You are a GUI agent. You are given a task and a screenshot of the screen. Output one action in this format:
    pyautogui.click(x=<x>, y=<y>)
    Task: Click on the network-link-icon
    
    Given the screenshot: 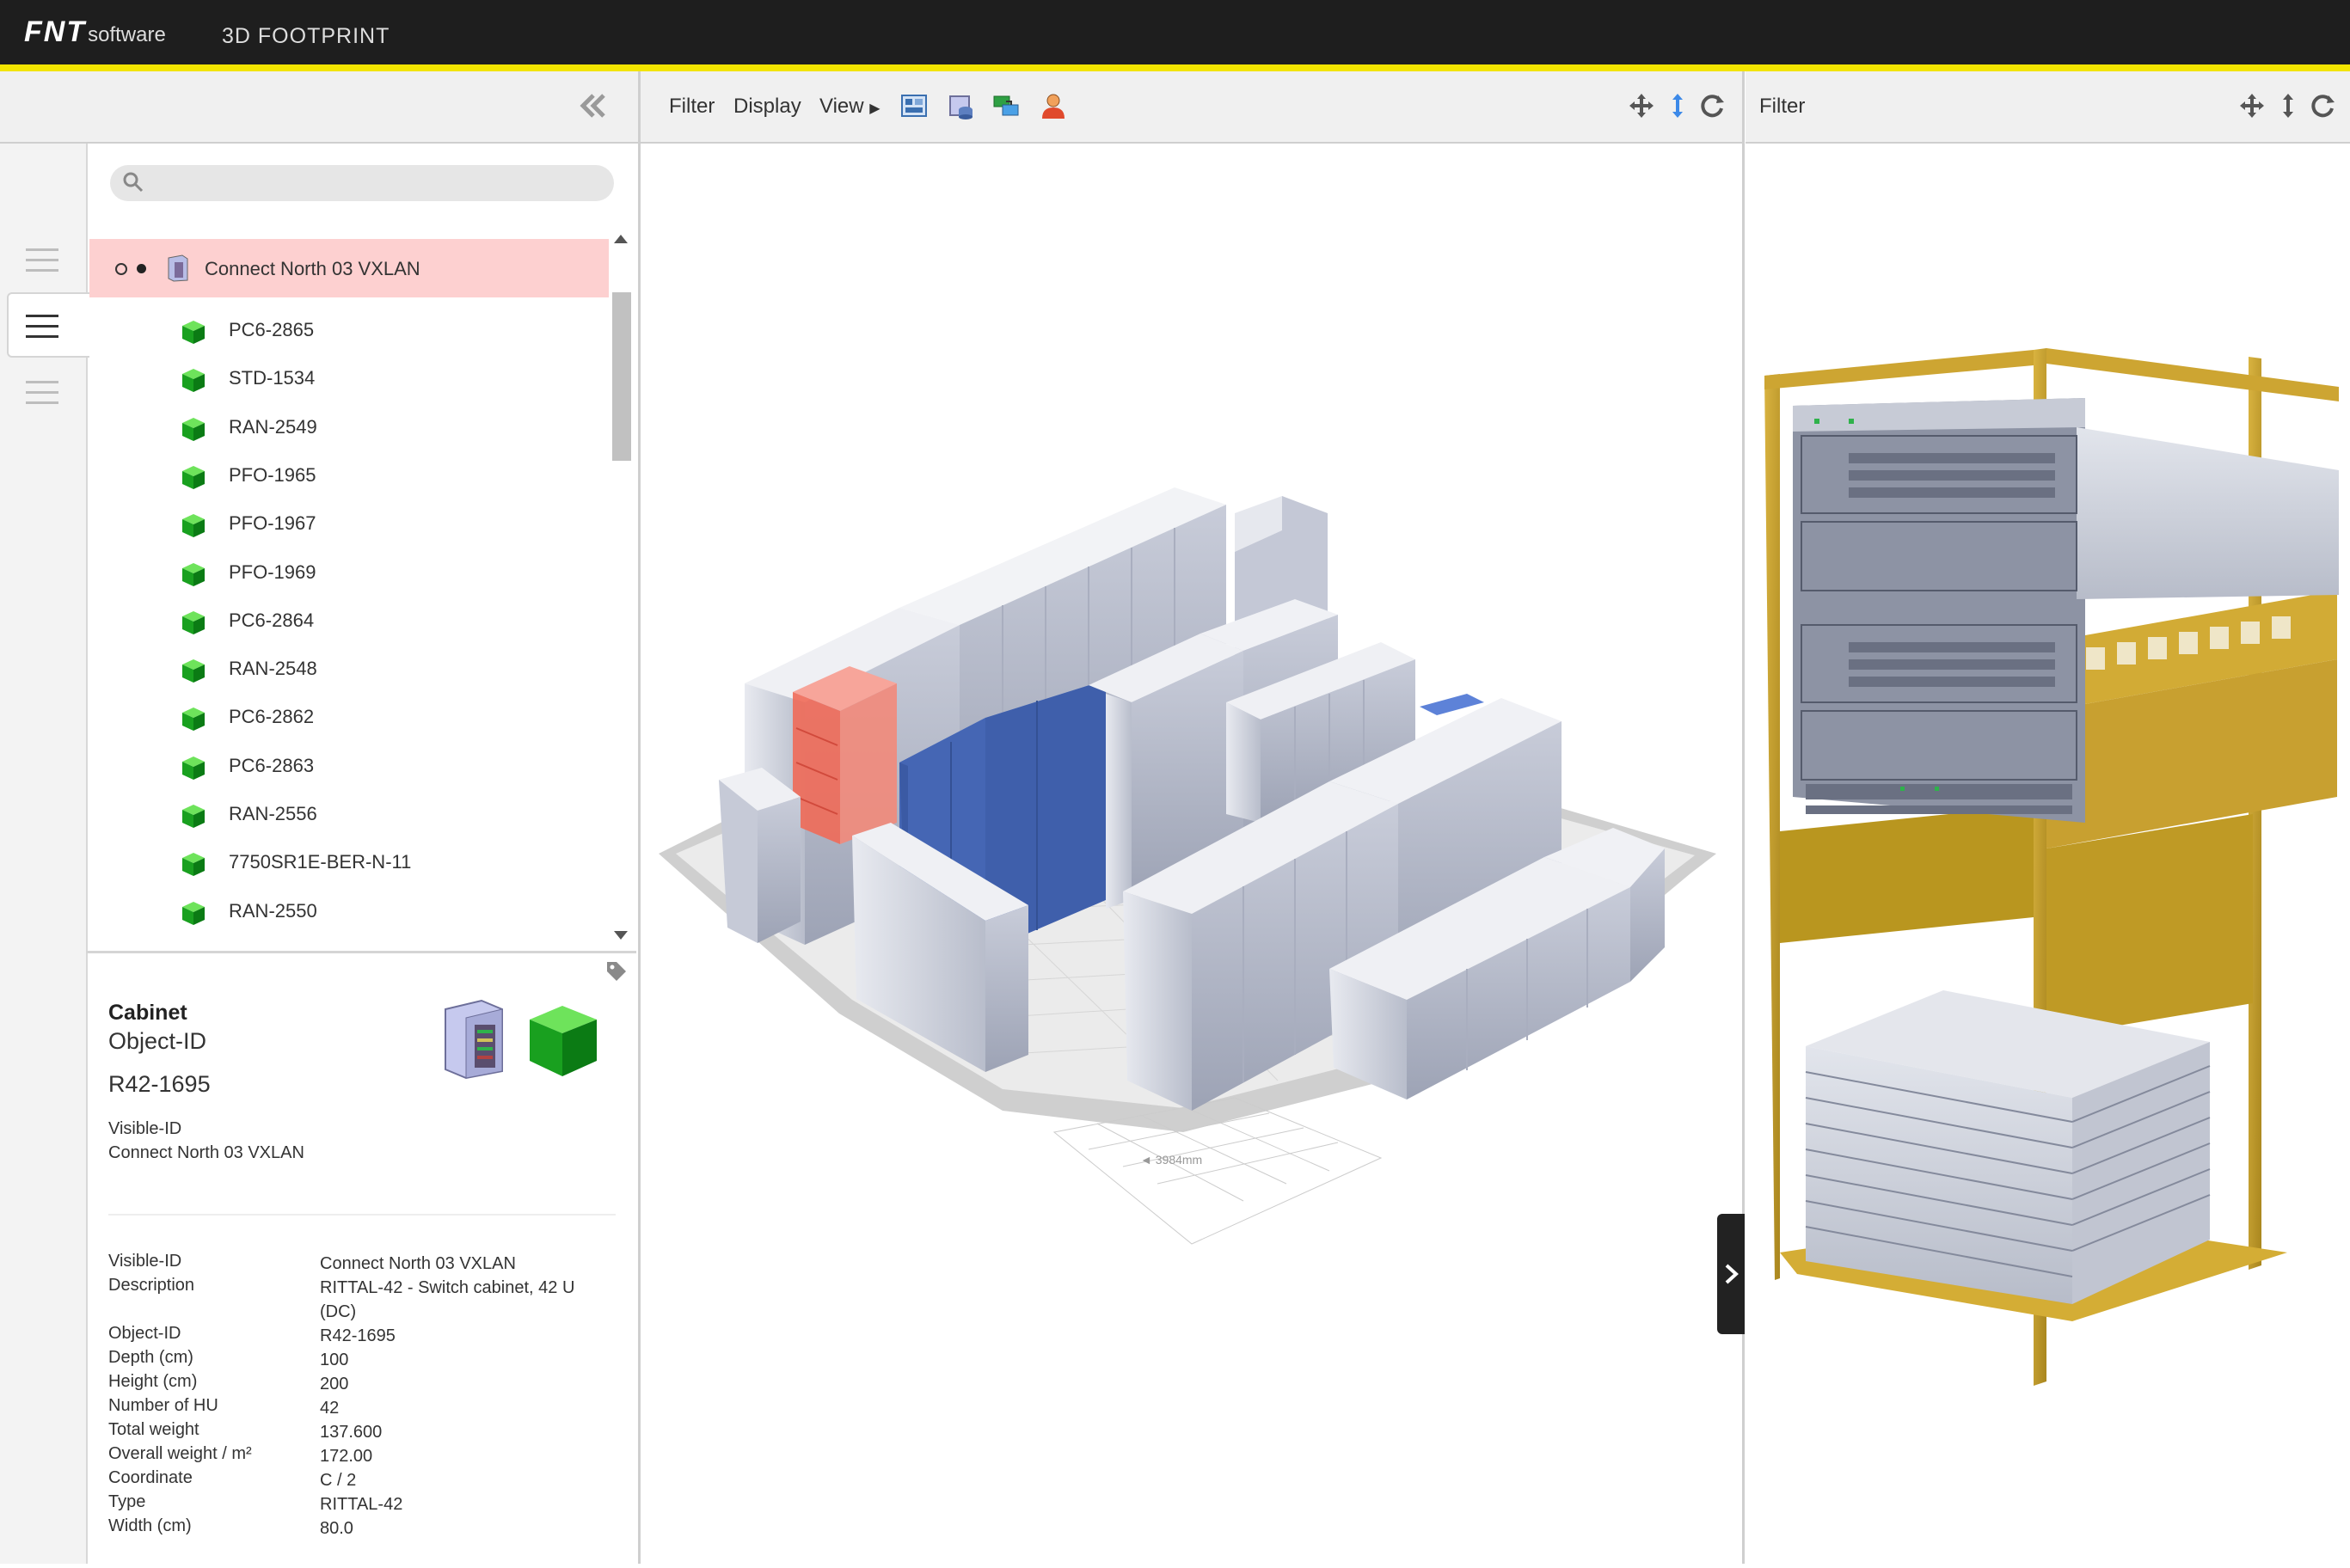 What is the action you would take?
    pyautogui.click(x=1007, y=105)
    